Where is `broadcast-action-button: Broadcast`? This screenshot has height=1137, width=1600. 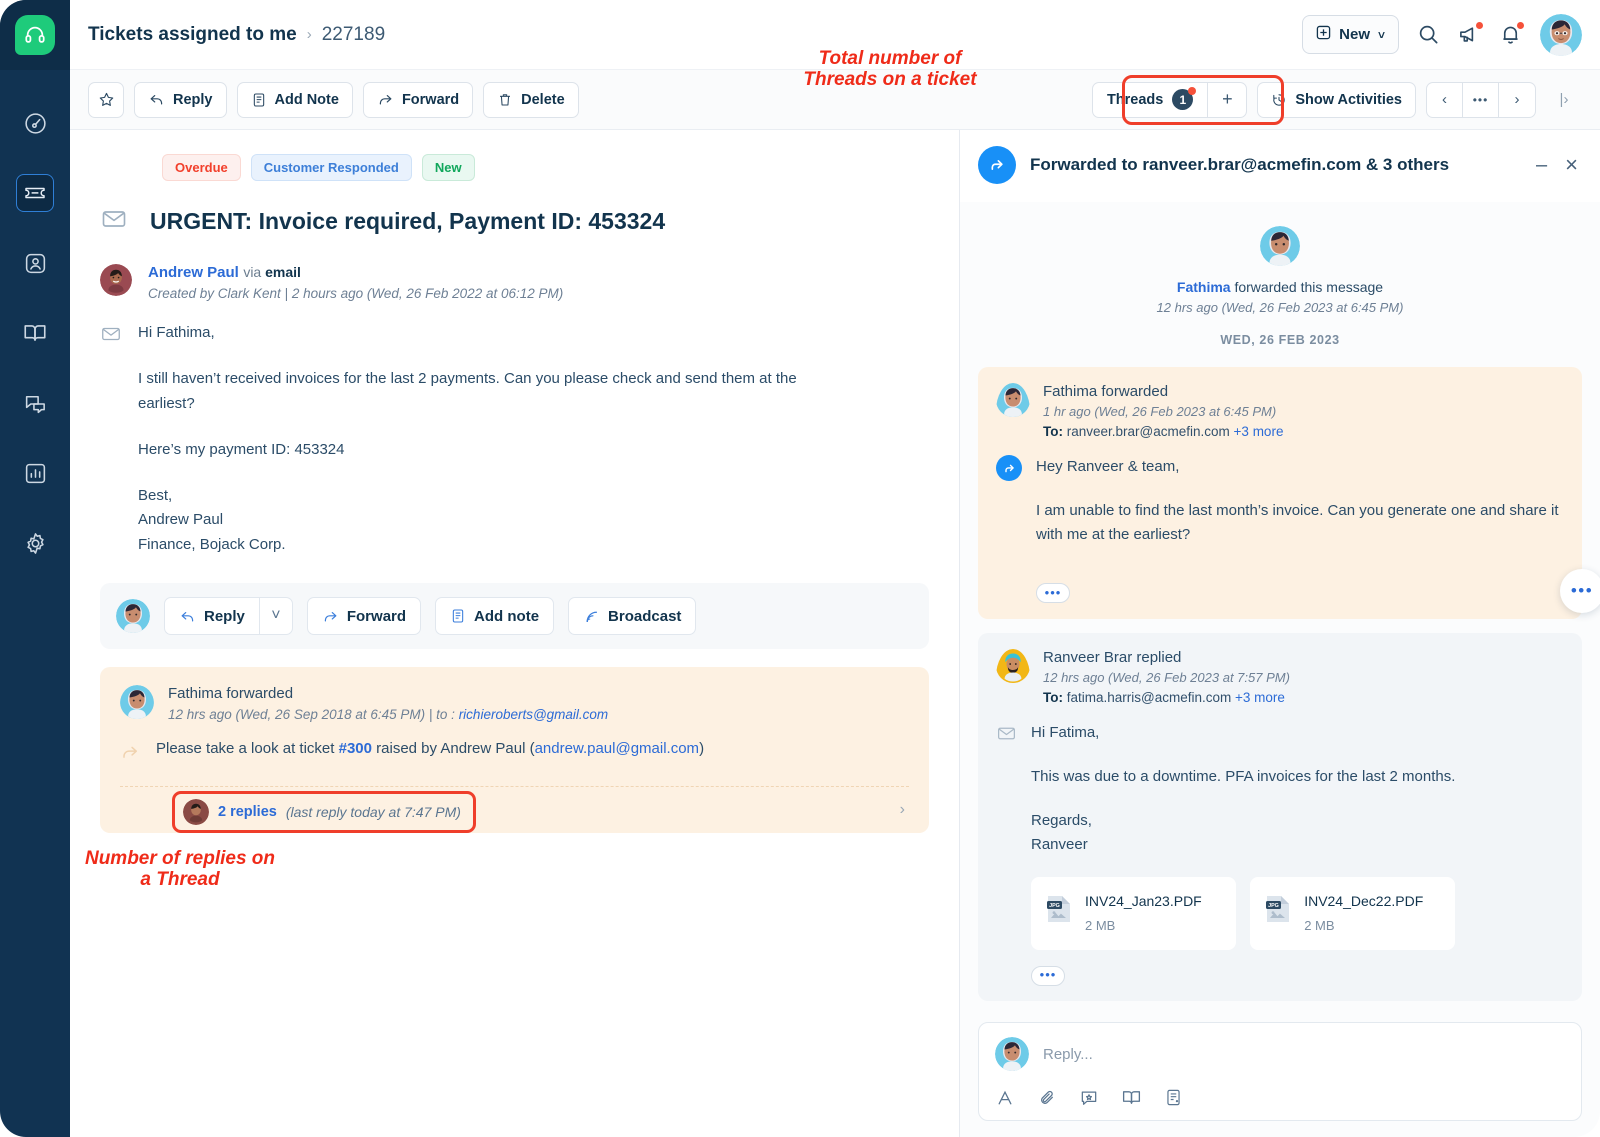 broadcast-action-button: Broadcast is located at coordinates (632, 616).